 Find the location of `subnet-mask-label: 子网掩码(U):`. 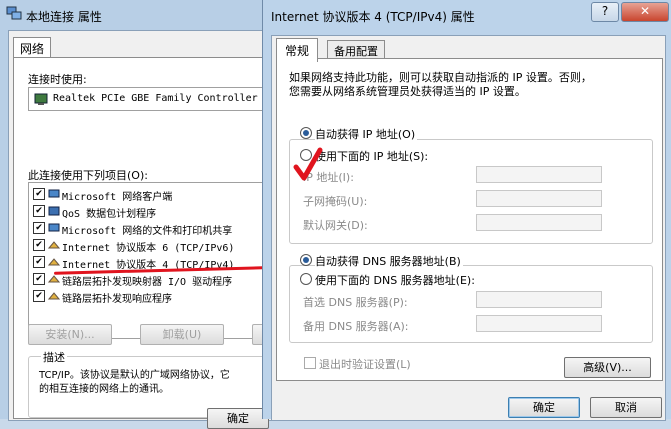

subnet-mask-label: 子网掩码(U): is located at coordinates (335, 201).